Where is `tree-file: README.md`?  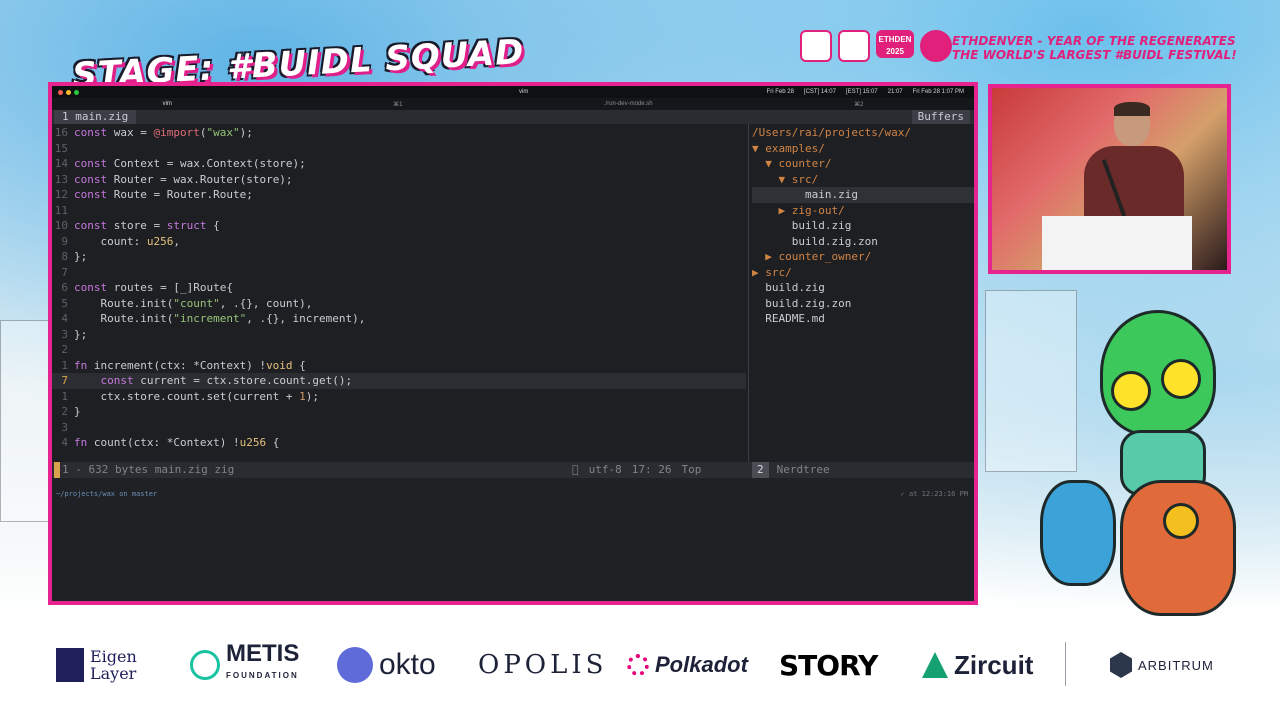 tree-file: README.md is located at coordinates (863, 319).